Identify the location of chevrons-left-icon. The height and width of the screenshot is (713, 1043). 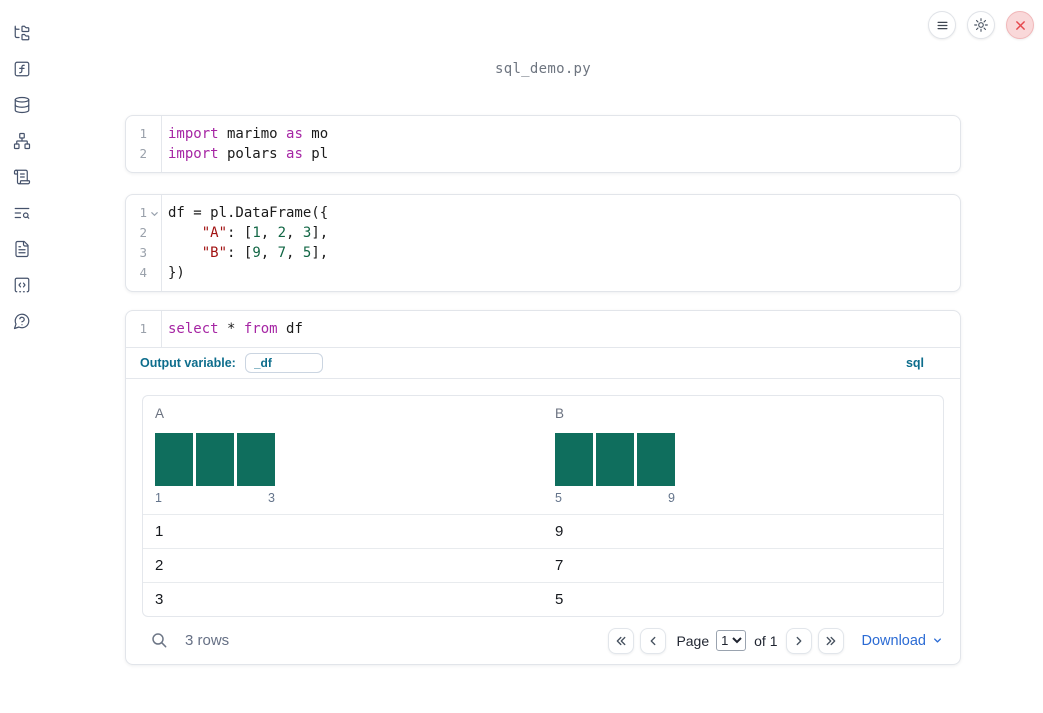
(621, 640).